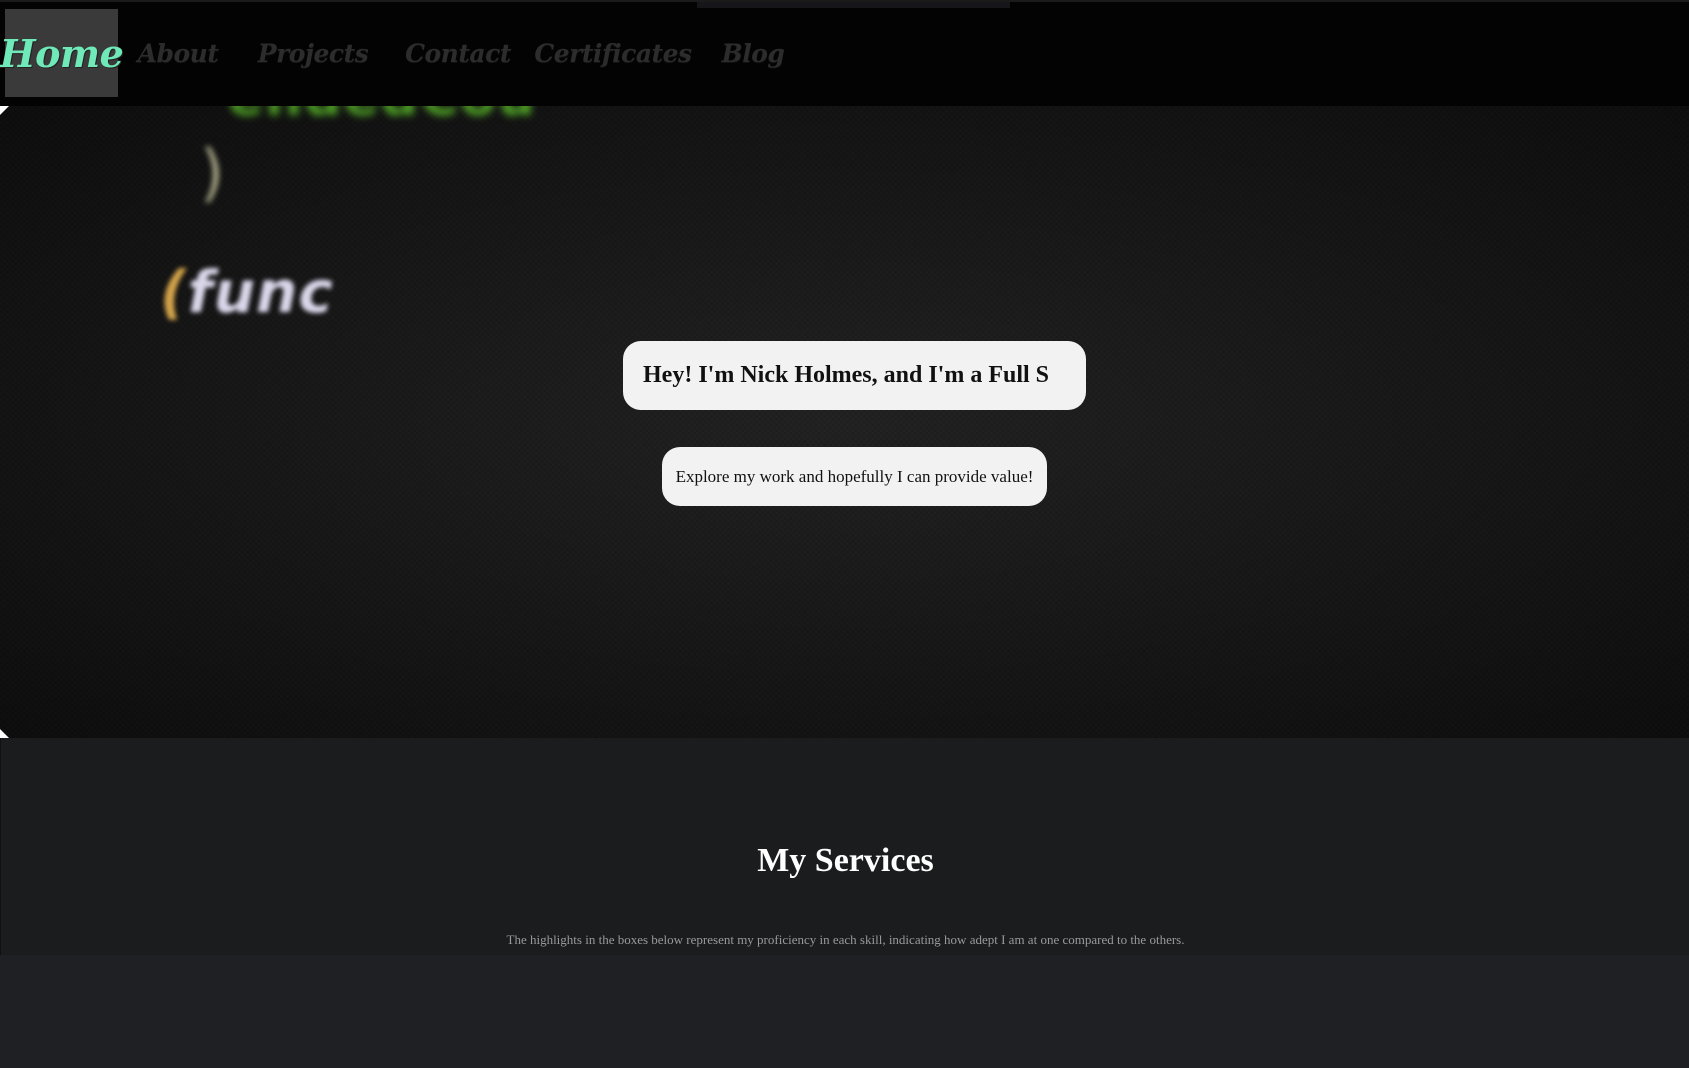 The width and height of the screenshot is (1689, 1068). I want to click on services-title: My Services, so click(845, 860).